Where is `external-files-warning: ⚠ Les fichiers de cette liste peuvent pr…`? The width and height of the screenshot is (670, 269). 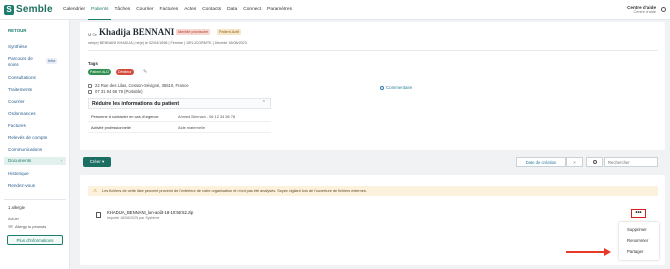
external-files-warning: ⚠ Les fichiers de cette liste peuvent pr… is located at coordinates (373, 191).